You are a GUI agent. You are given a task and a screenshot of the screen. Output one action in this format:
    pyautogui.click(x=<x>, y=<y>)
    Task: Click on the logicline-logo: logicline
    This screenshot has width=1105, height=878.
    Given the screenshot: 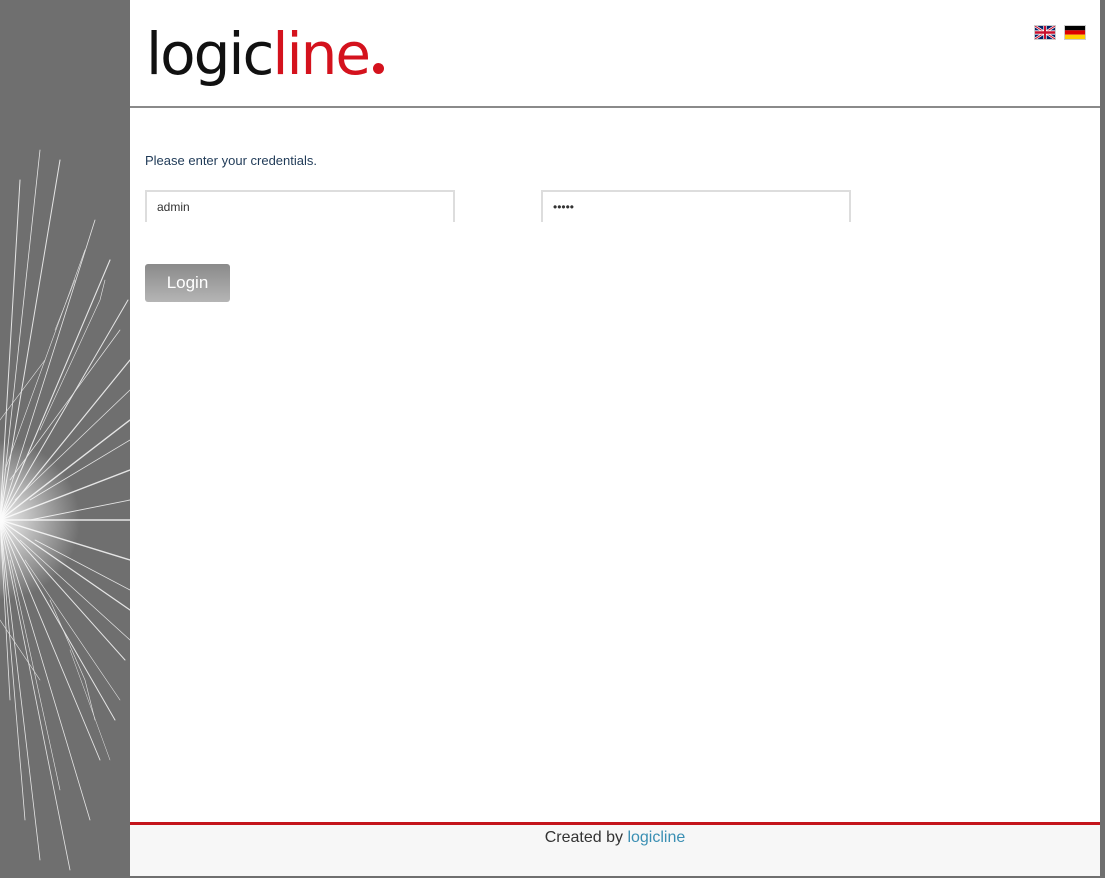 What is the action you would take?
    pyautogui.click(x=265, y=54)
    